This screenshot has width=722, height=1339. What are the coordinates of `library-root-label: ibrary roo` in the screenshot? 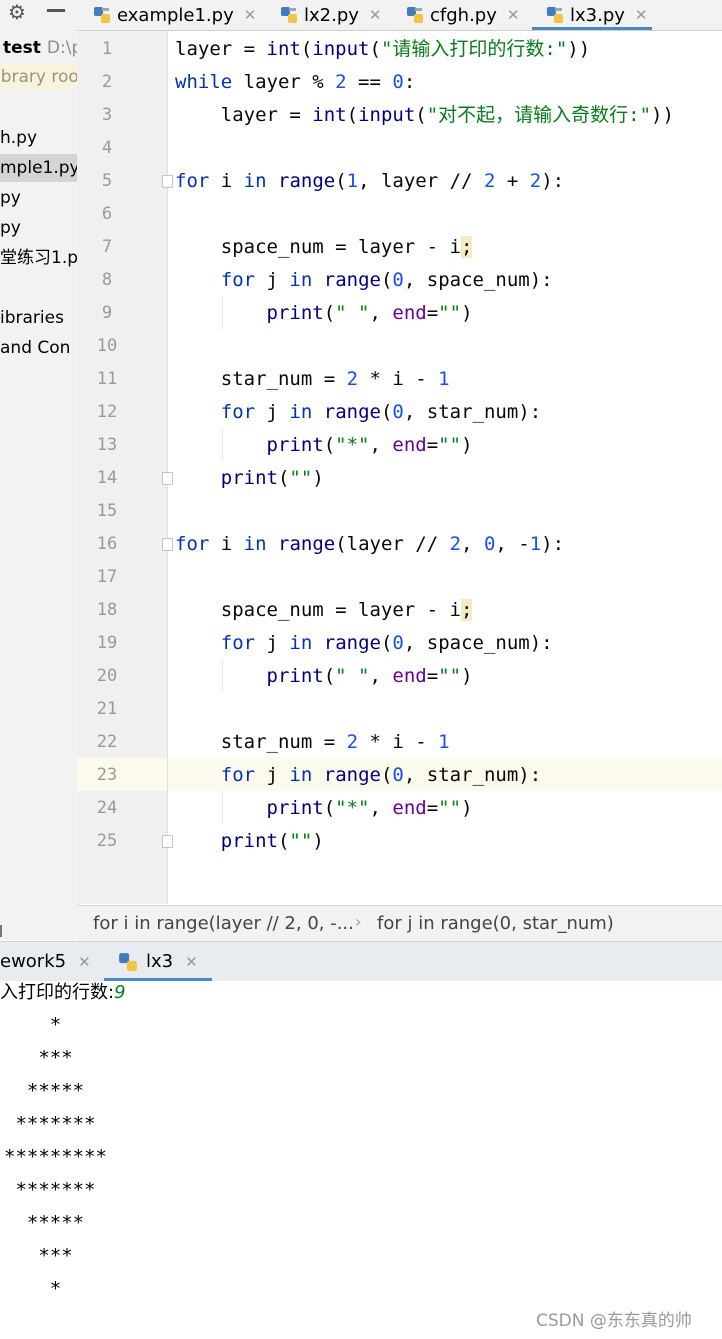 It's located at (38, 77).